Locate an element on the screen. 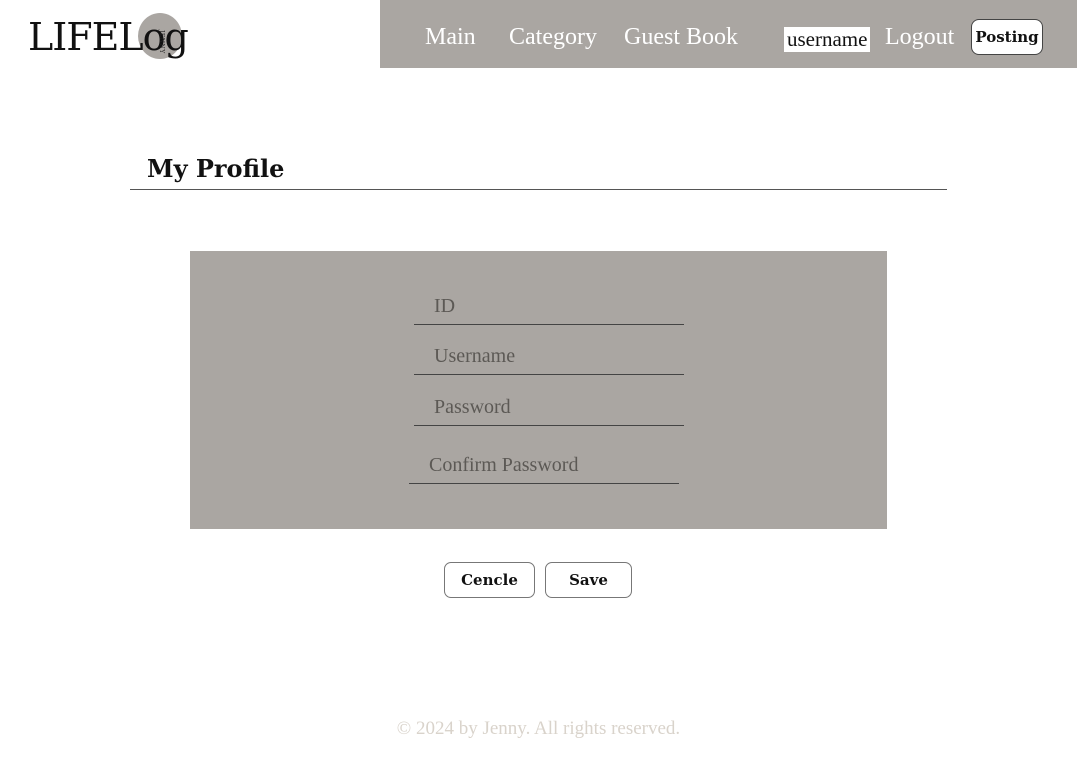 Image resolution: width=1077 pixels, height=768 pixels. nav-link-logout: Logout is located at coordinates (919, 37).